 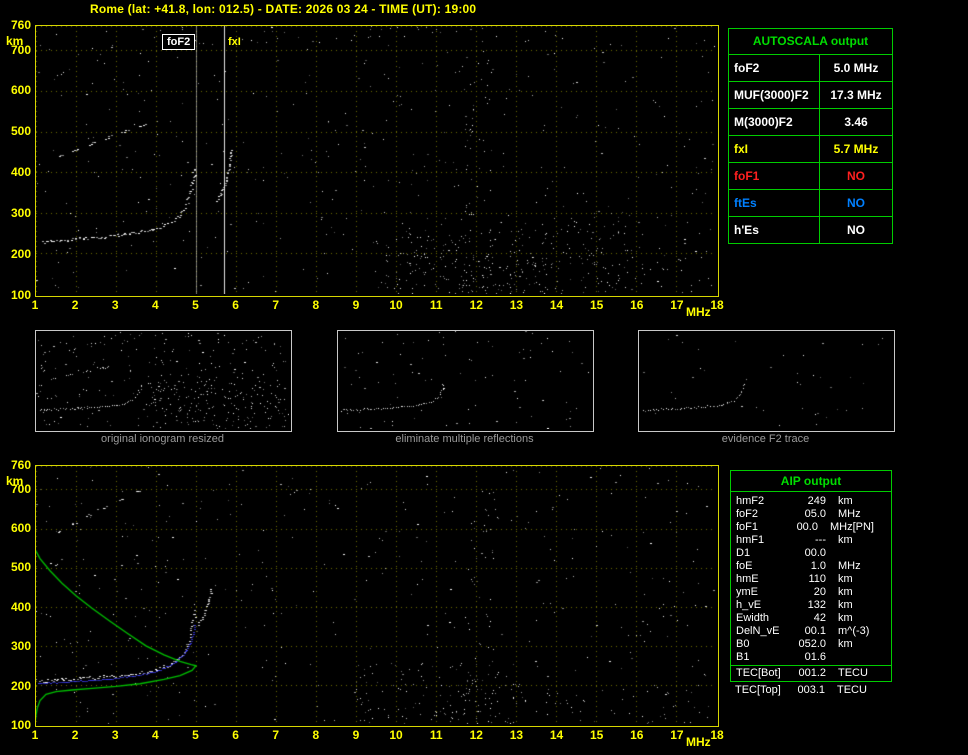 What do you see at coordinates (20, 685) in the screenshot?
I see `y-tick-200: 200` at bounding box center [20, 685].